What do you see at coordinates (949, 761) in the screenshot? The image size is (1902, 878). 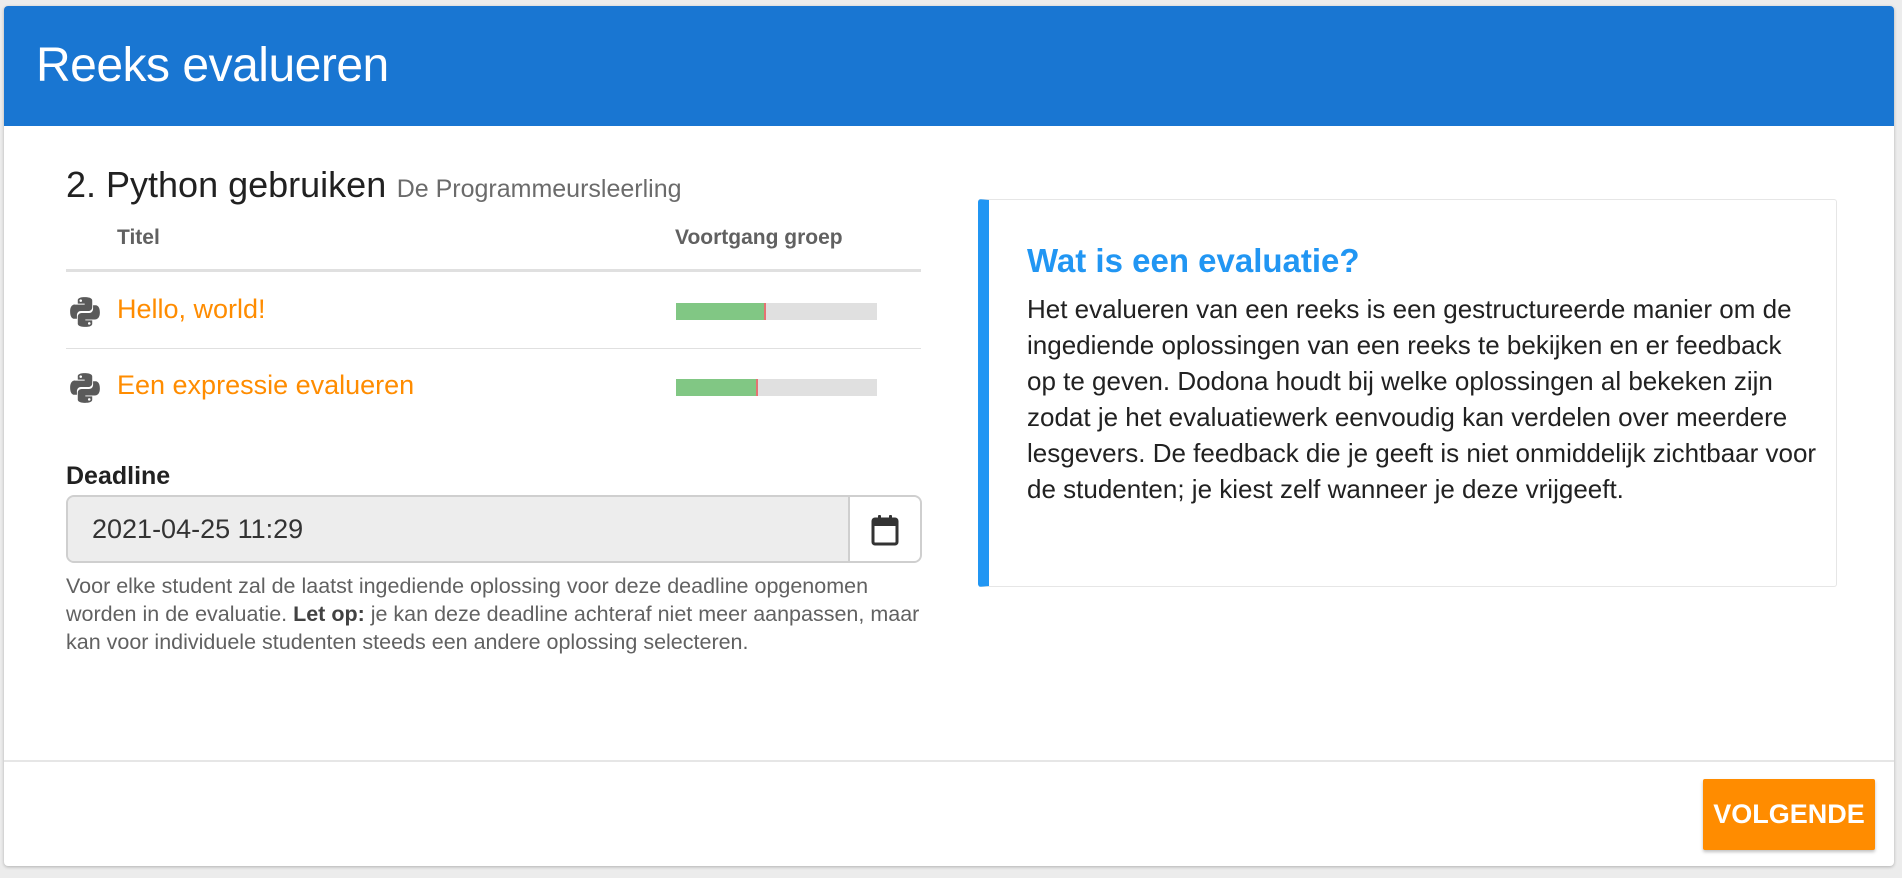 I see `footer-divider` at bounding box center [949, 761].